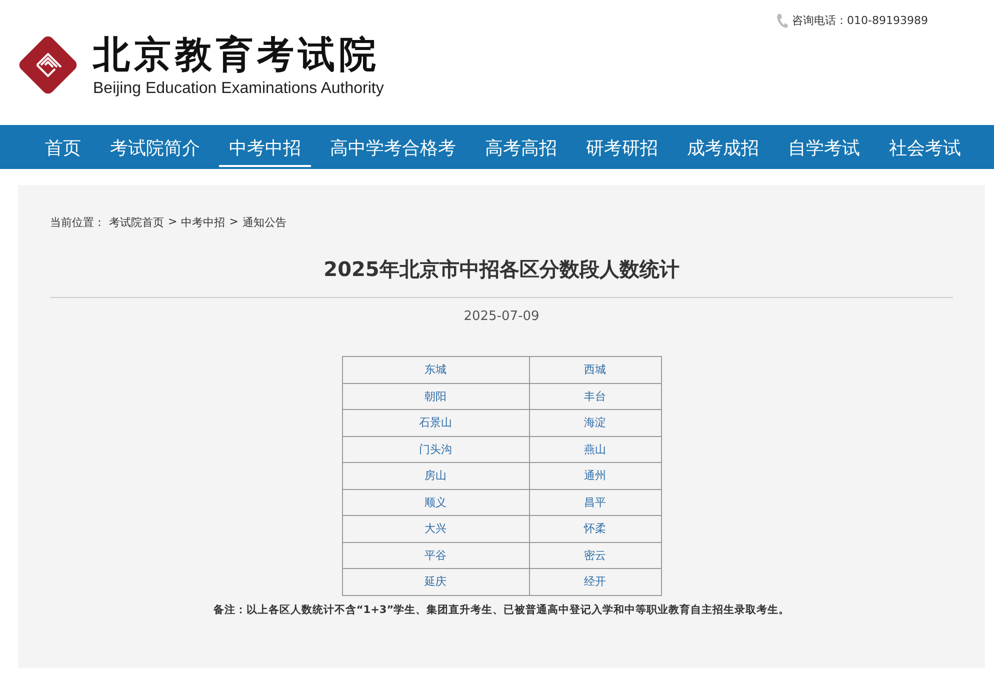 Image resolution: width=994 pixels, height=673 pixels. I want to click on district-link: 大兴, so click(435, 529).